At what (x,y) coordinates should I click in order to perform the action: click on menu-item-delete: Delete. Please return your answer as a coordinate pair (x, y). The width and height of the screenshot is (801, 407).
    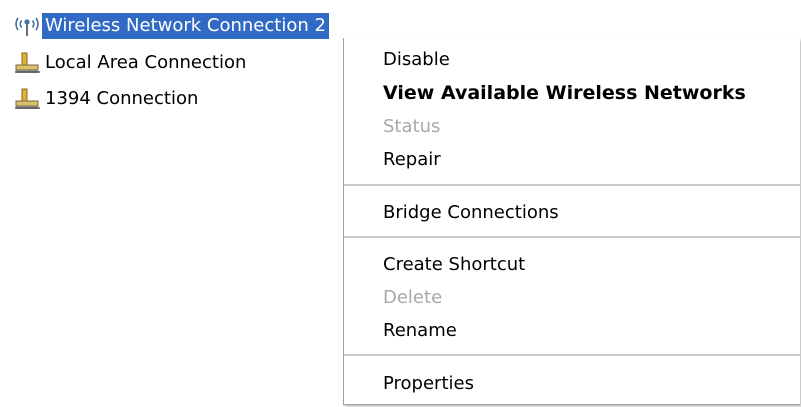
    Looking at the image, I should click on (413, 297).